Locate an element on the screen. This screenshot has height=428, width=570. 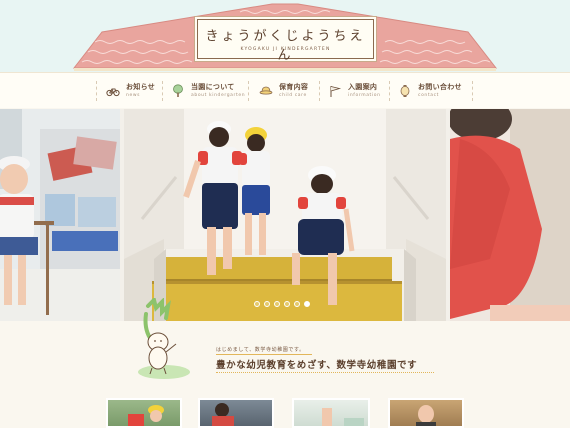
intro-headline-underline is located at coordinates (325, 372).